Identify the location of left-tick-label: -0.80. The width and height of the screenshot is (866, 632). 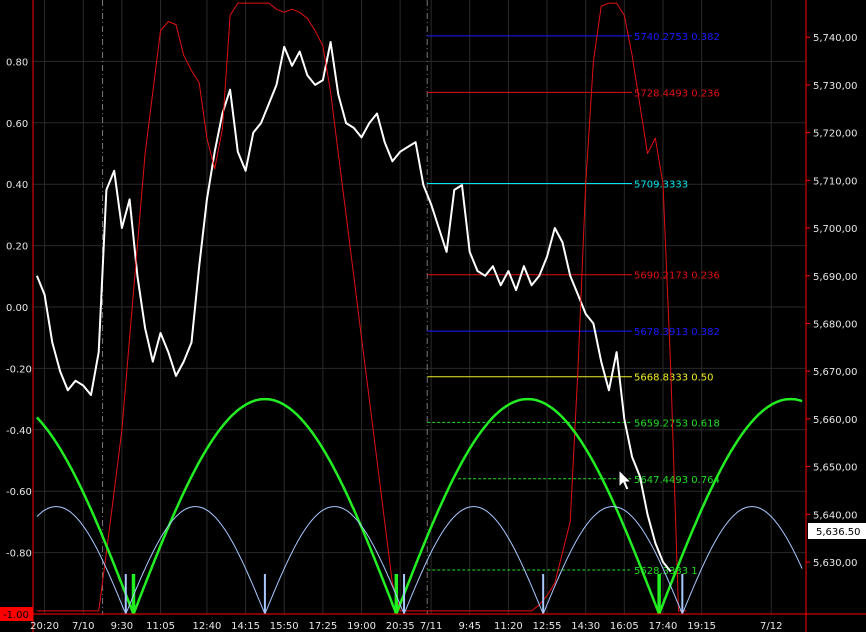
(19, 554).